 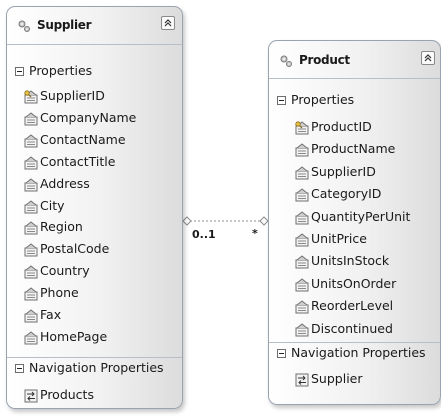 What do you see at coordinates (354, 283) in the screenshot?
I see `property-name: UnitsOnOrder` at bounding box center [354, 283].